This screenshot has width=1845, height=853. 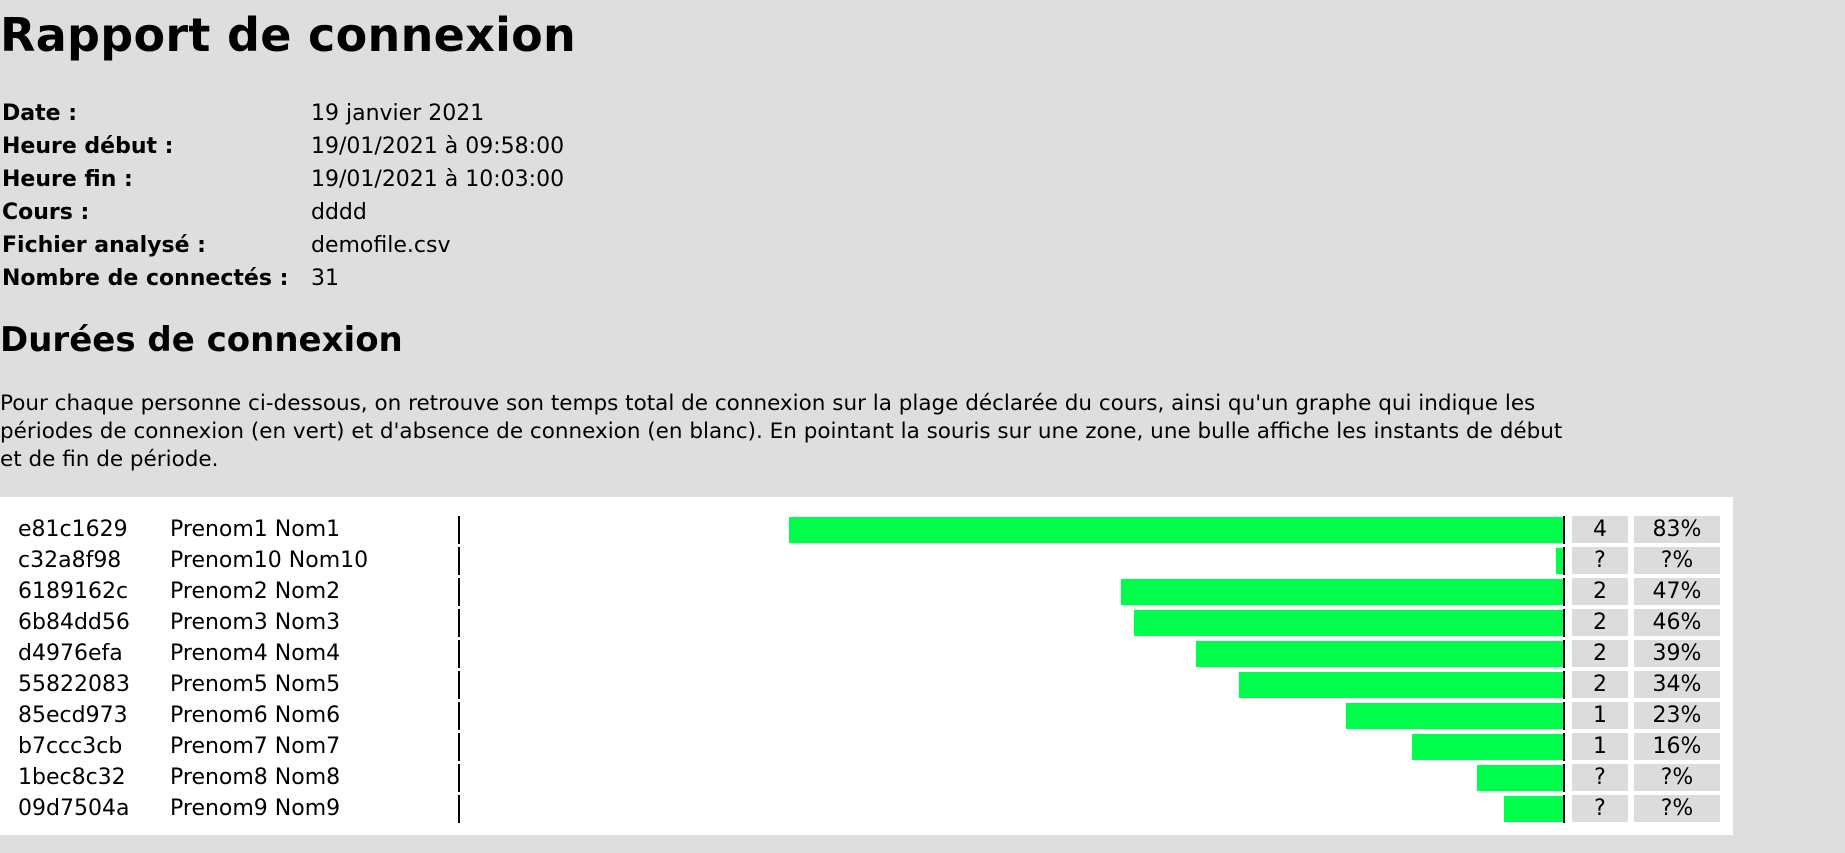 What do you see at coordinates (74, 684) in the screenshot?
I see `participant-id: 55822083` at bounding box center [74, 684].